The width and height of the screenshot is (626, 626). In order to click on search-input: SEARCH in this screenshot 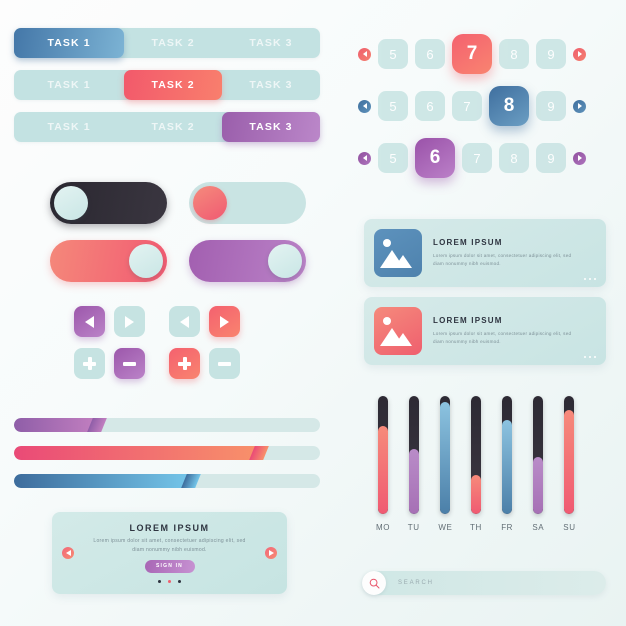, I will do `click(416, 583)`.